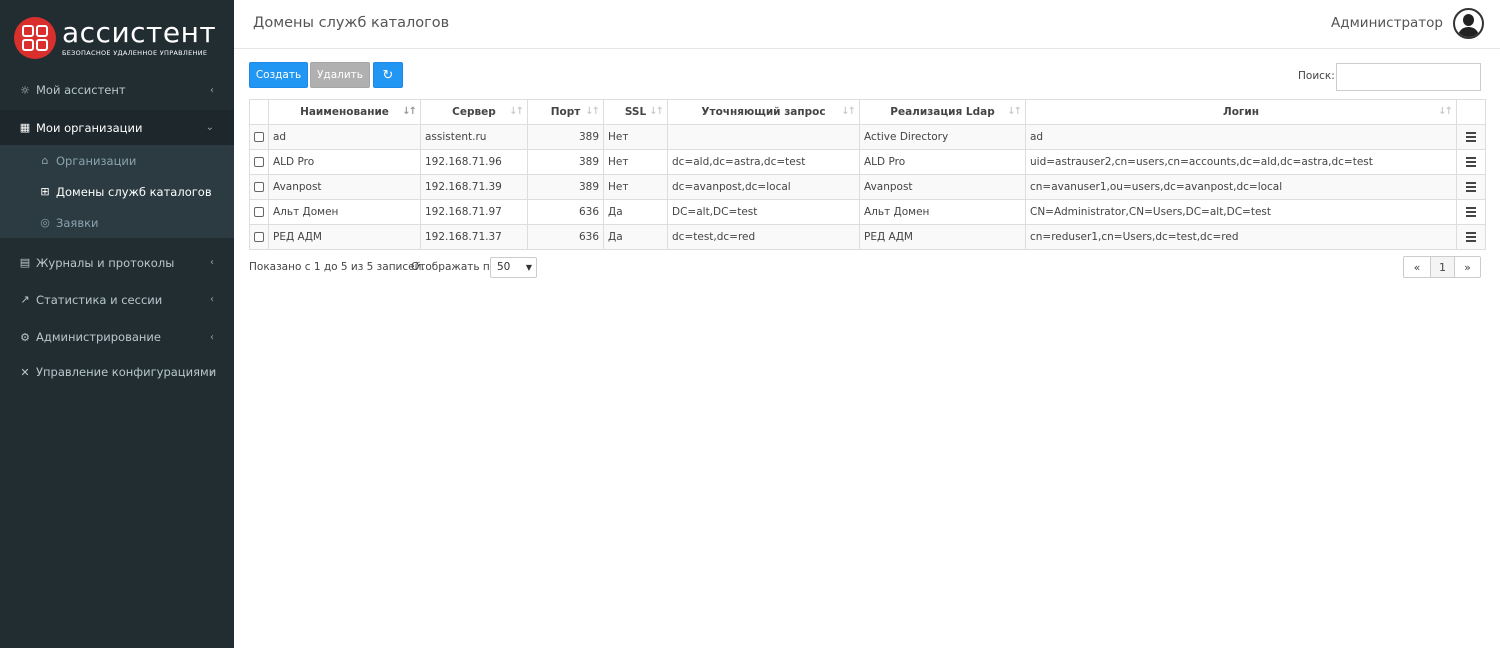  I want to click on cell-login: cn=reduser1,cn=Users,dc=test,dc=red, so click(1241, 237).